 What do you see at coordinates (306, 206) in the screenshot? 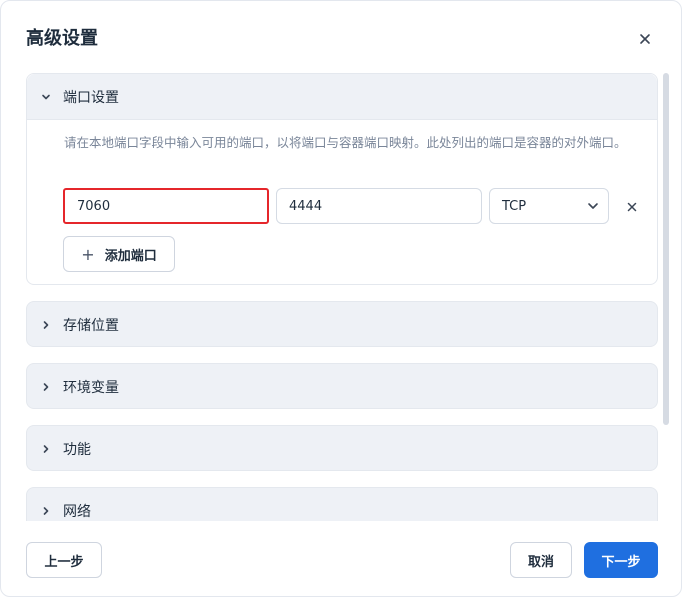
I see `container-port-value: 4444` at bounding box center [306, 206].